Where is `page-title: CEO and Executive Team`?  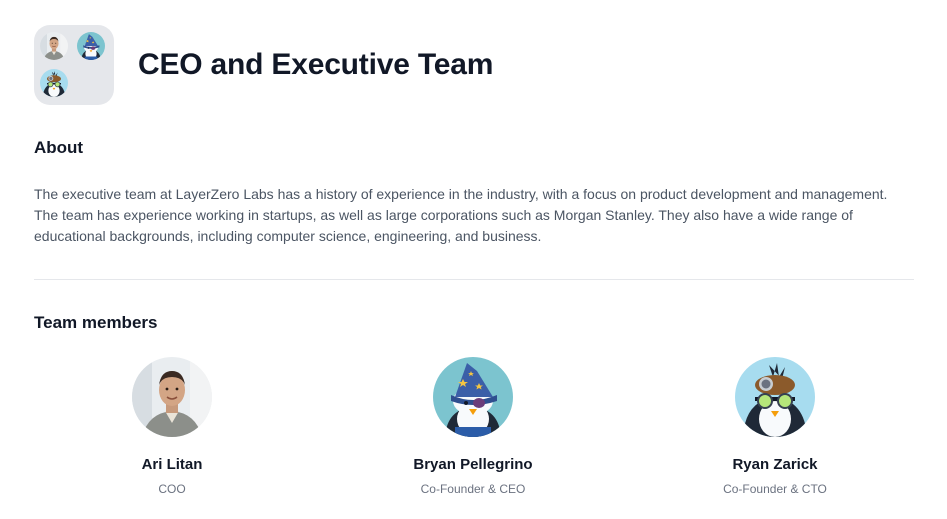 page-title: CEO and Executive Team is located at coordinates (316, 64).